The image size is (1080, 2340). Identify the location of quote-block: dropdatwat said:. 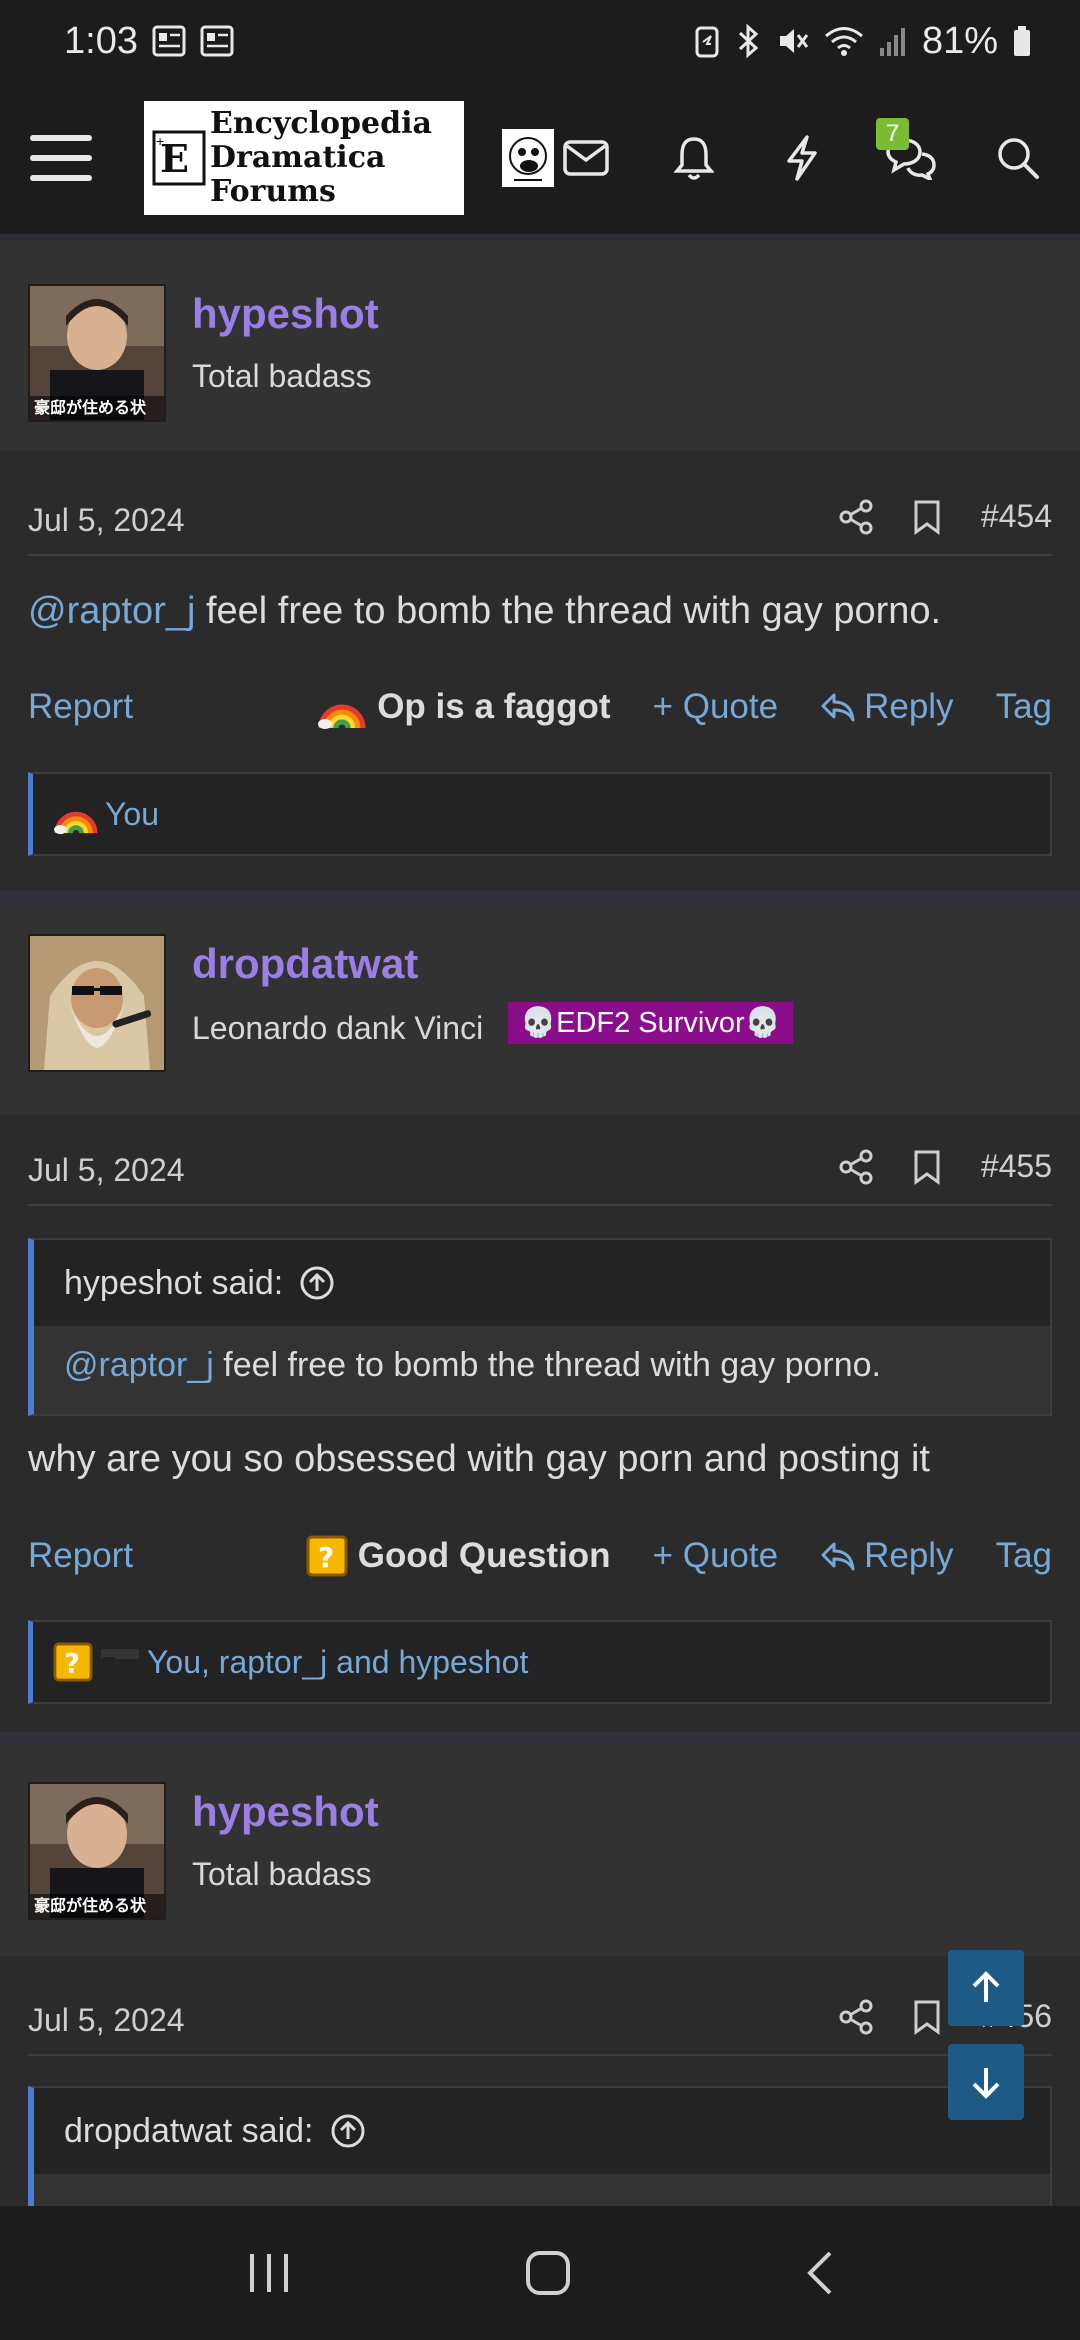
(540, 2156).